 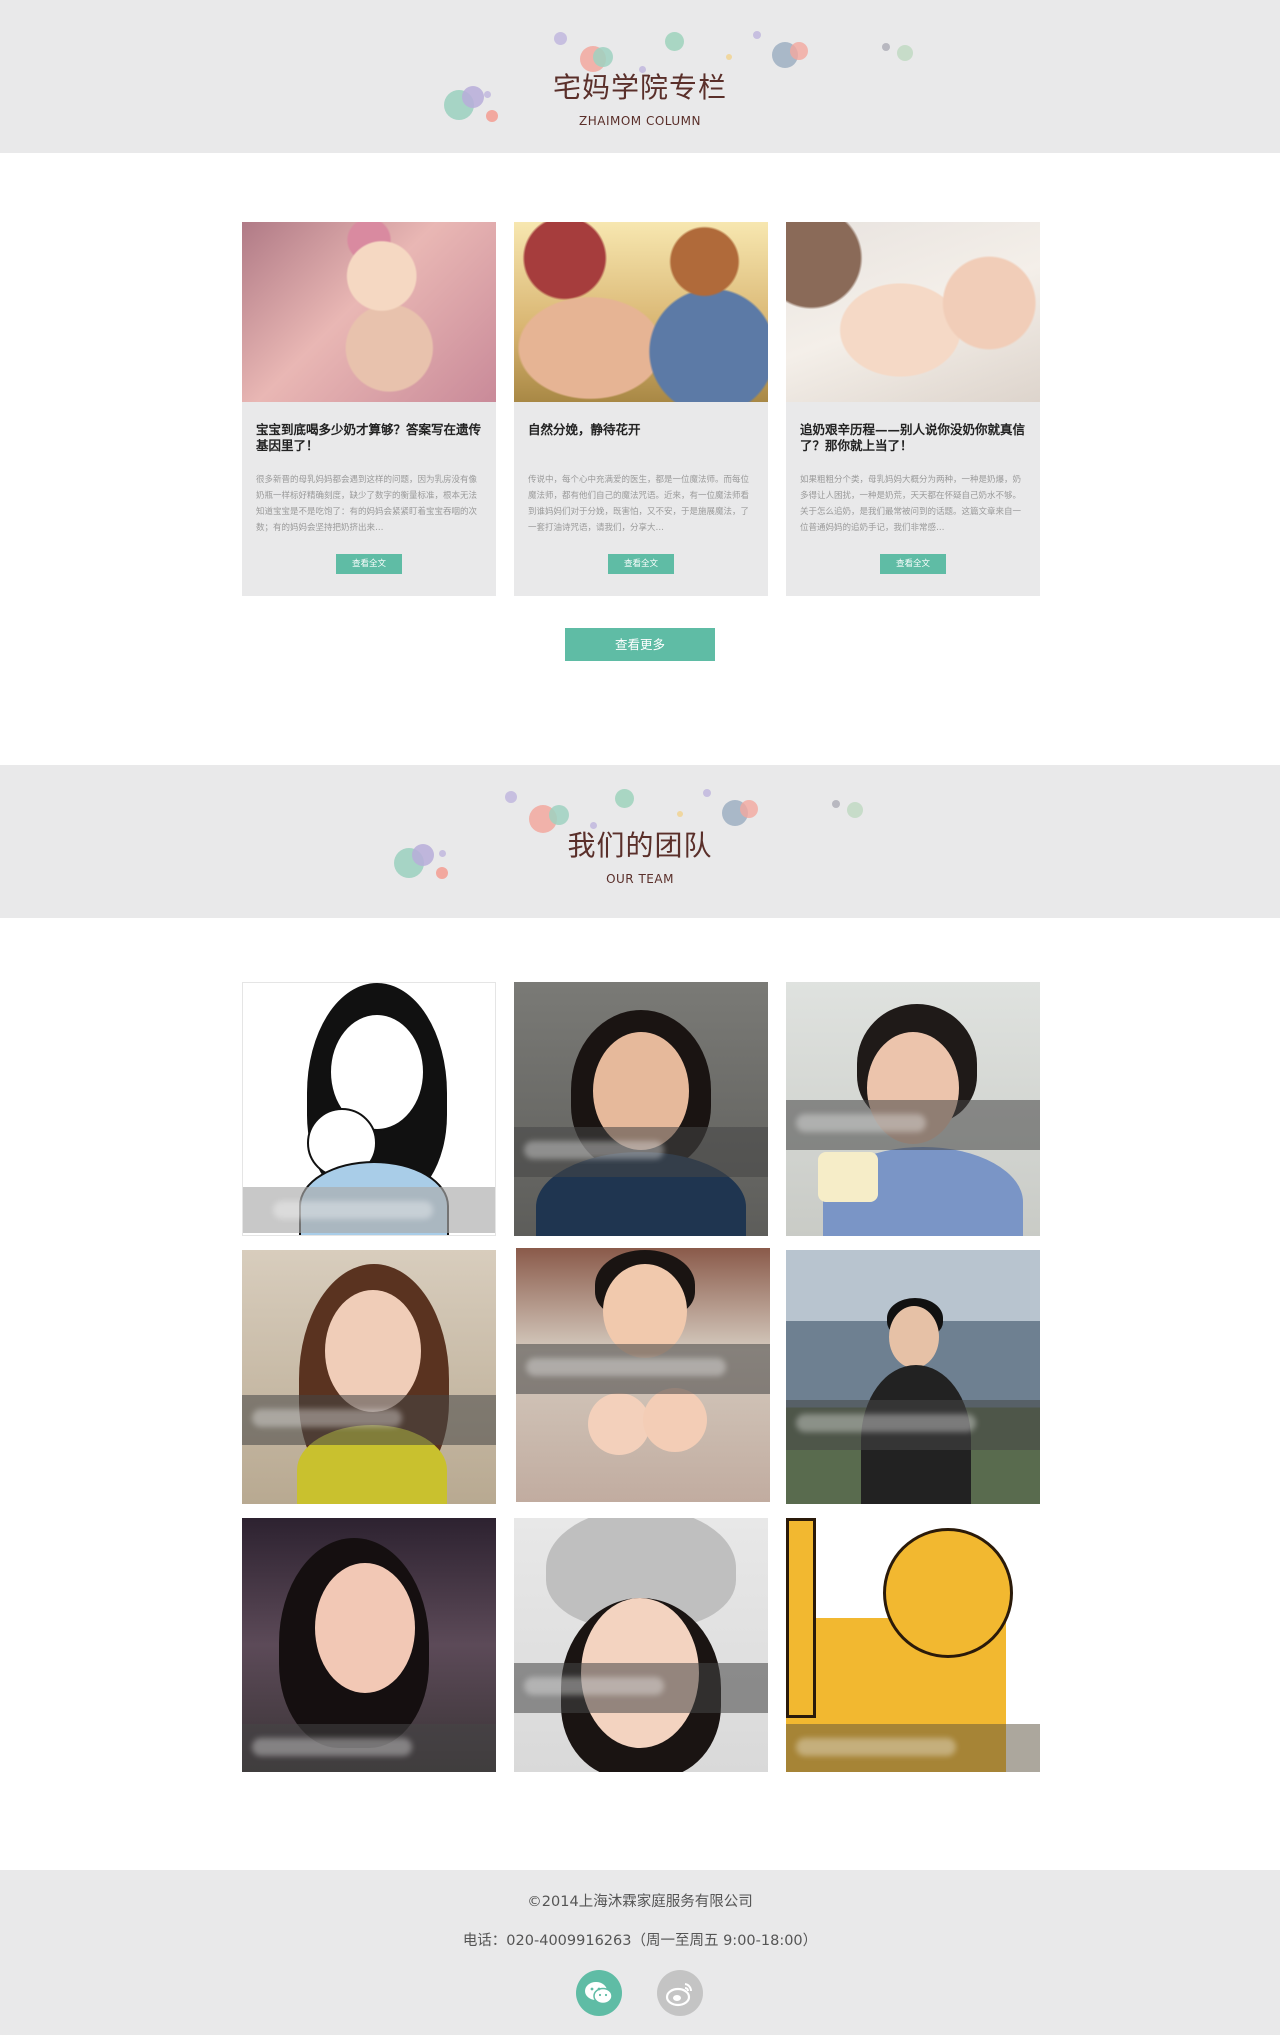 I want to click on column-heading: 宅妈学院专栏 ZHAIMOM COLUMN, so click(x=640, y=97).